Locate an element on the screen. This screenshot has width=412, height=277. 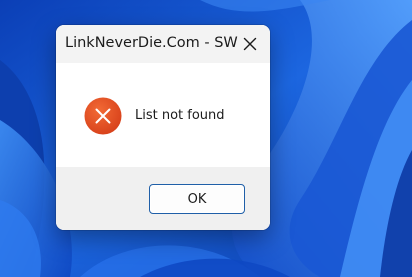
close-icon is located at coordinates (250, 44).